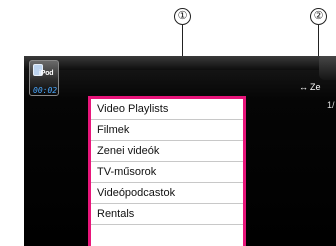  I want to click on list-item-video-playlists: Video Playlists, so click(167, 109).